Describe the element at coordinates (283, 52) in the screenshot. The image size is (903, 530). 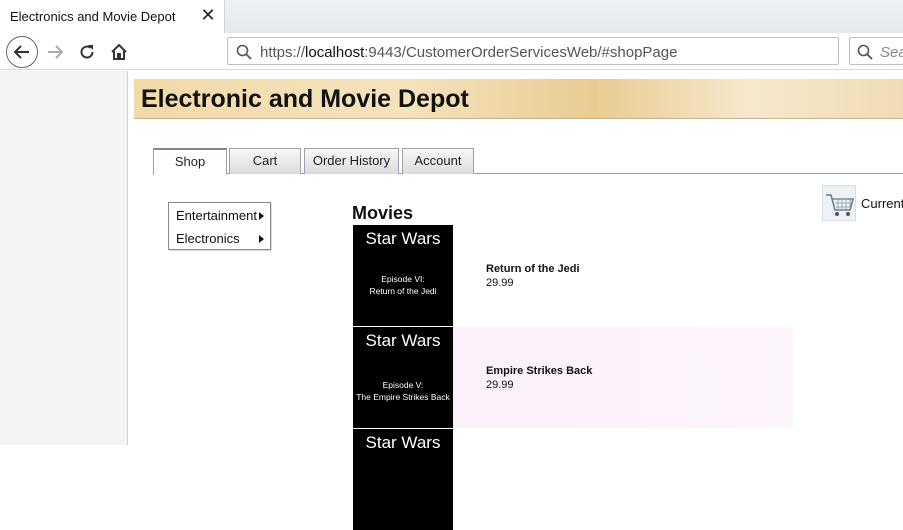
I see `url-prefix: https://` at that location.